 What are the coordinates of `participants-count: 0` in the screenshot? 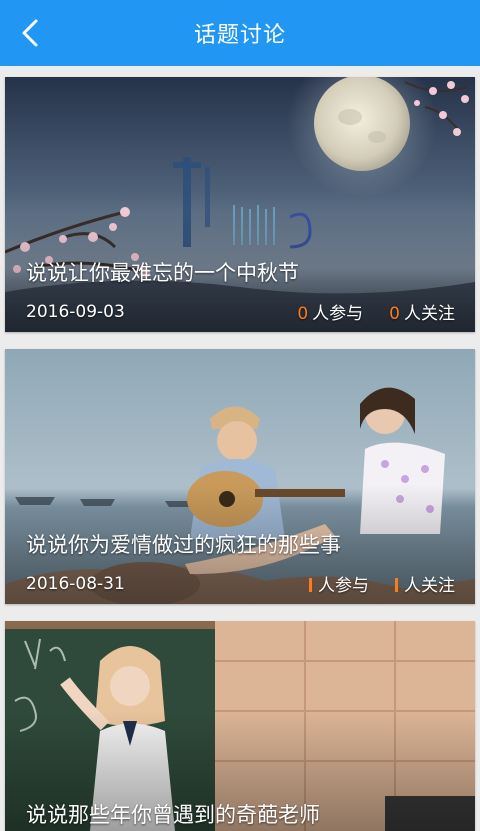 It's located at (303, 314).